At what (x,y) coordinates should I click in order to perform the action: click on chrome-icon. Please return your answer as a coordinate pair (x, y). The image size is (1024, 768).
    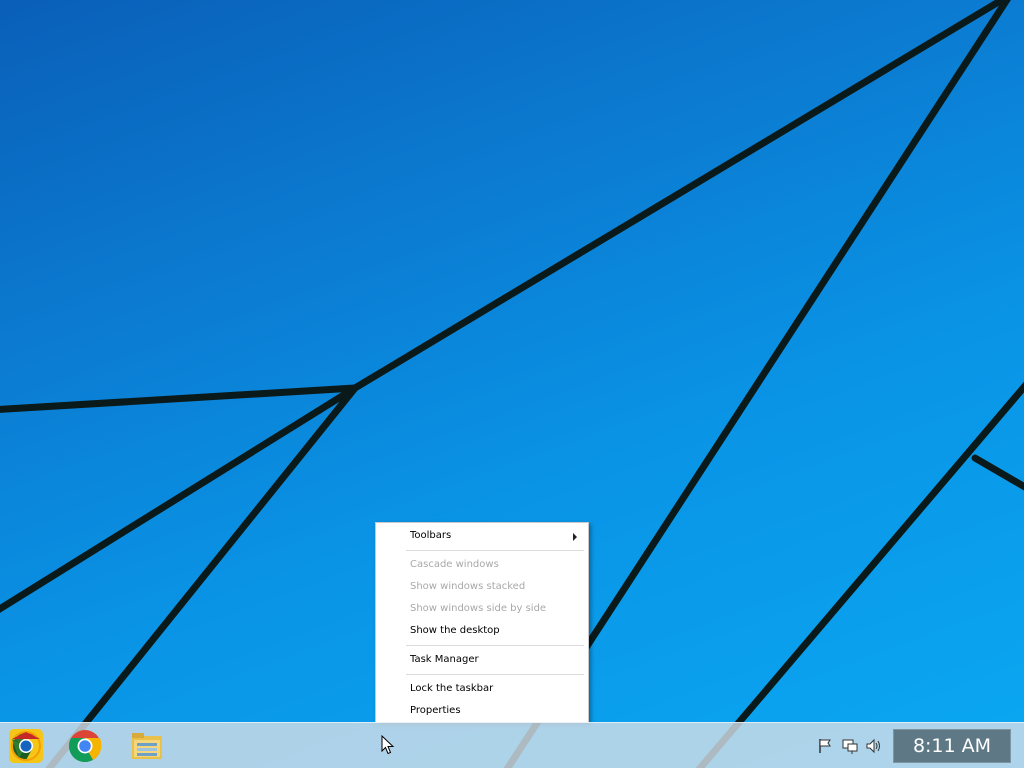
    Looking at the image, I should click on (85, 746).